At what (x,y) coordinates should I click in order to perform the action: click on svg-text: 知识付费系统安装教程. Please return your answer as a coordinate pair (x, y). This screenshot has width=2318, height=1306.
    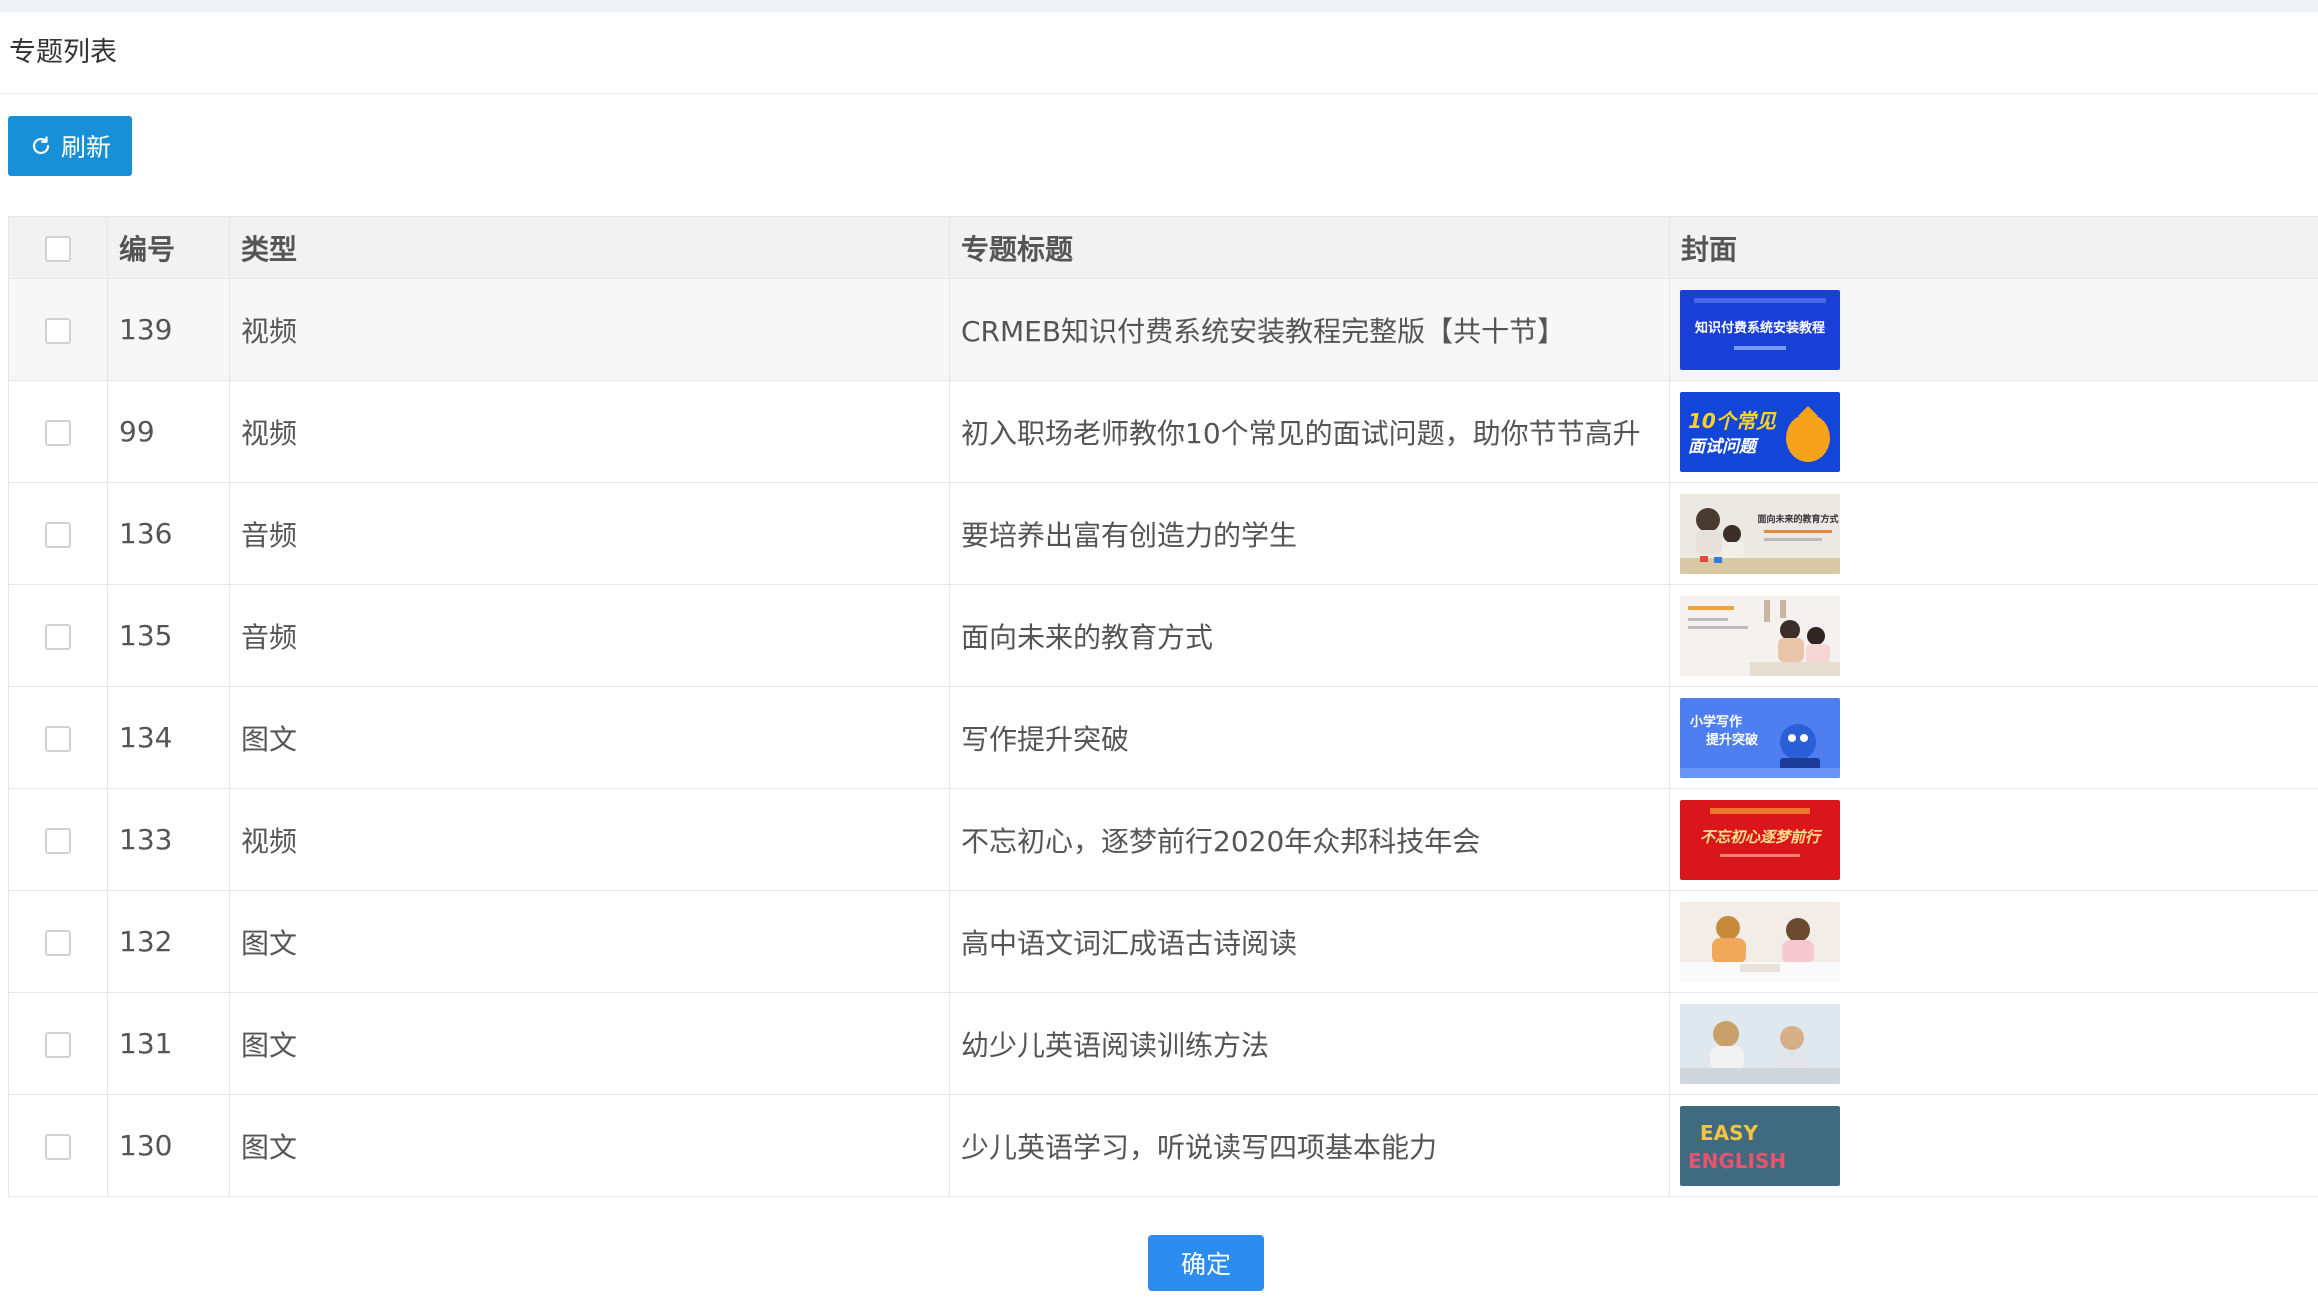
    Looking at the image, I should click on (1760, 328).